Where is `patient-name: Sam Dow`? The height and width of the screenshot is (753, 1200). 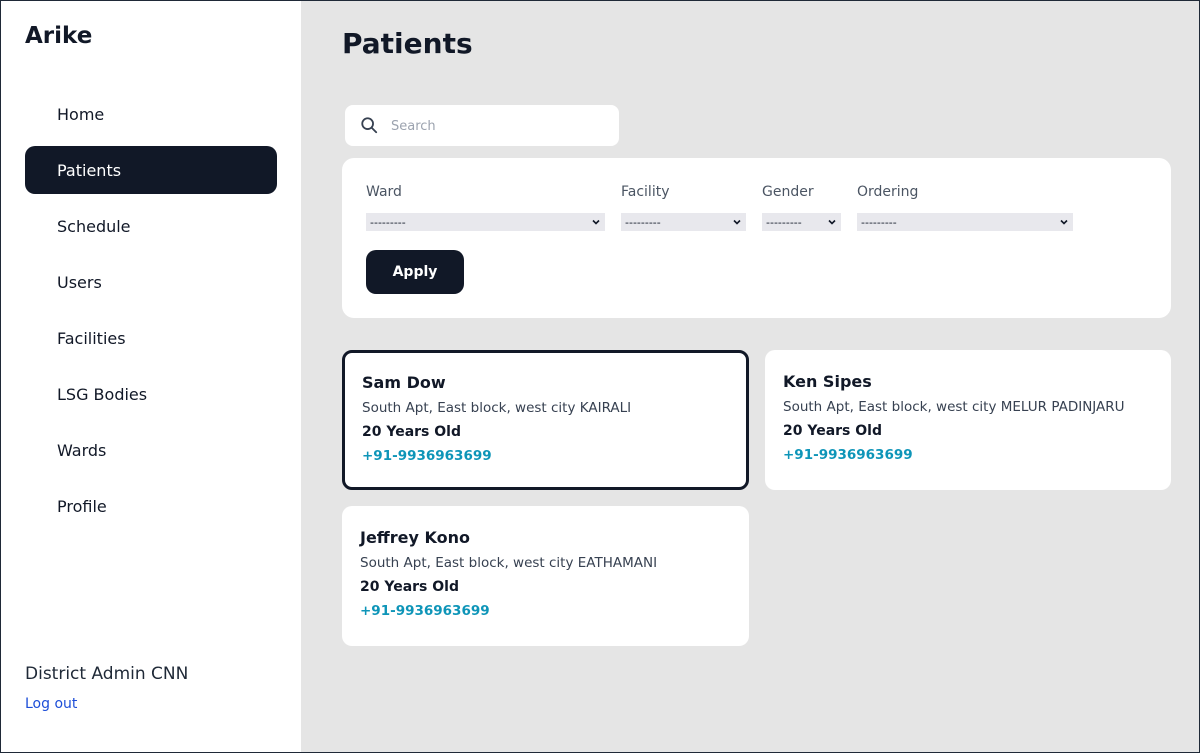 patient-name: Sam Dow is located at coordinates (404, 382).